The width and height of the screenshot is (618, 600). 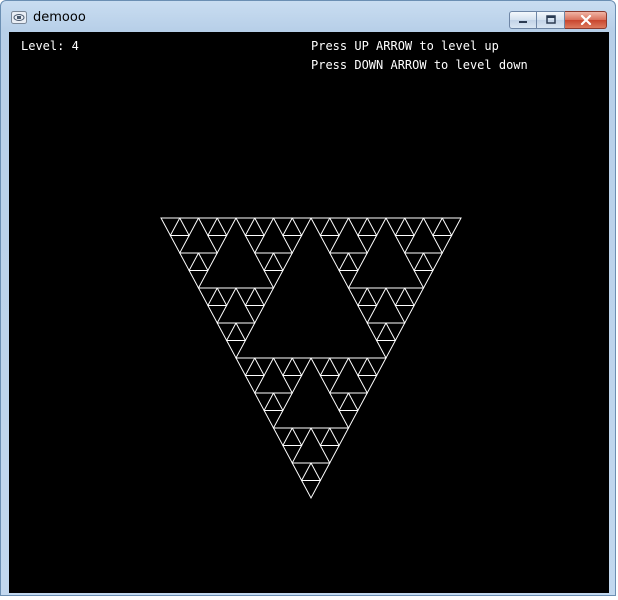 I want to click on window-title: demooo, so click(x=59, y=17).